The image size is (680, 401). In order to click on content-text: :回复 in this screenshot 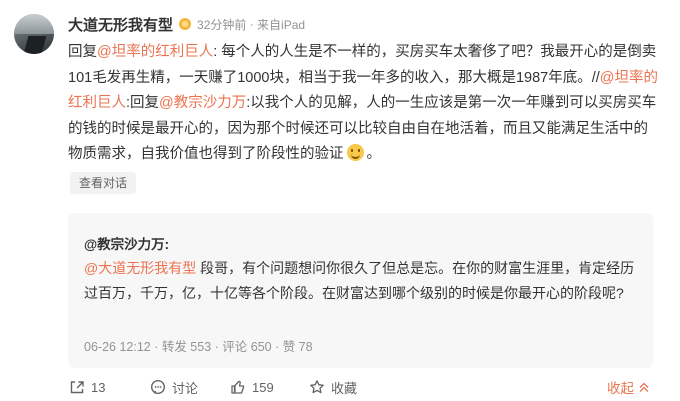, I will do `click(143, 103)`.